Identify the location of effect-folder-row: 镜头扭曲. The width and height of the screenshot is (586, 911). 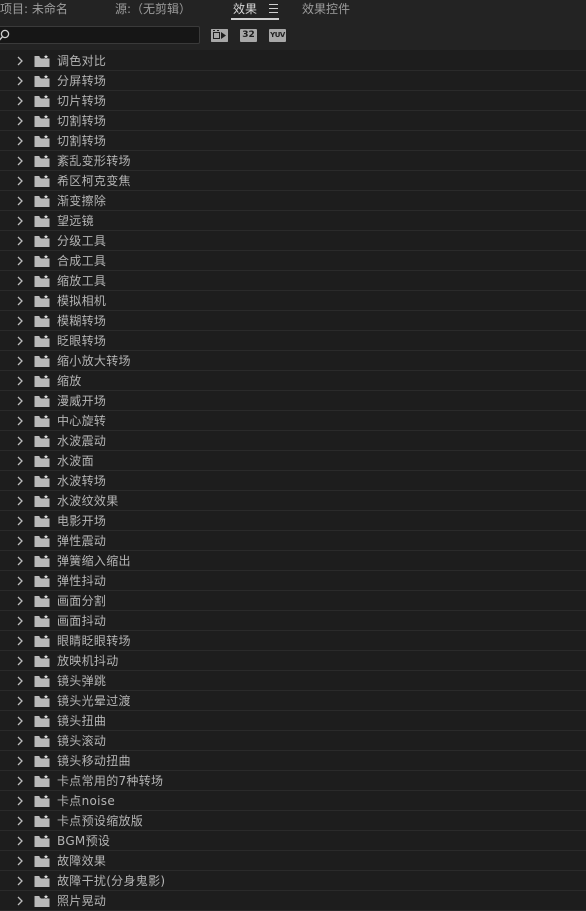
(293, 721).